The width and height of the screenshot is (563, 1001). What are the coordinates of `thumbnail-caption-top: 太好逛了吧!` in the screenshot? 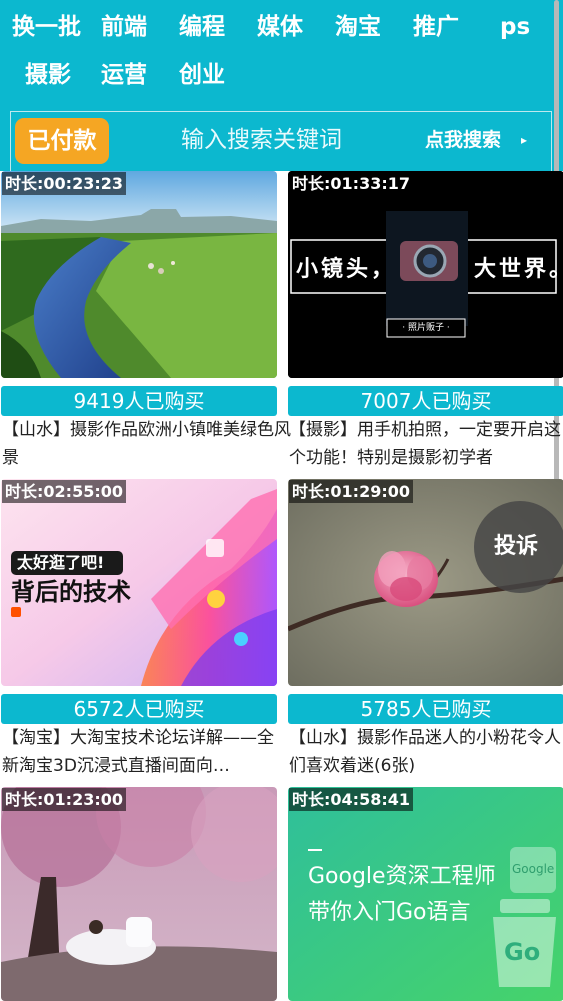 It's located at (61, 562).